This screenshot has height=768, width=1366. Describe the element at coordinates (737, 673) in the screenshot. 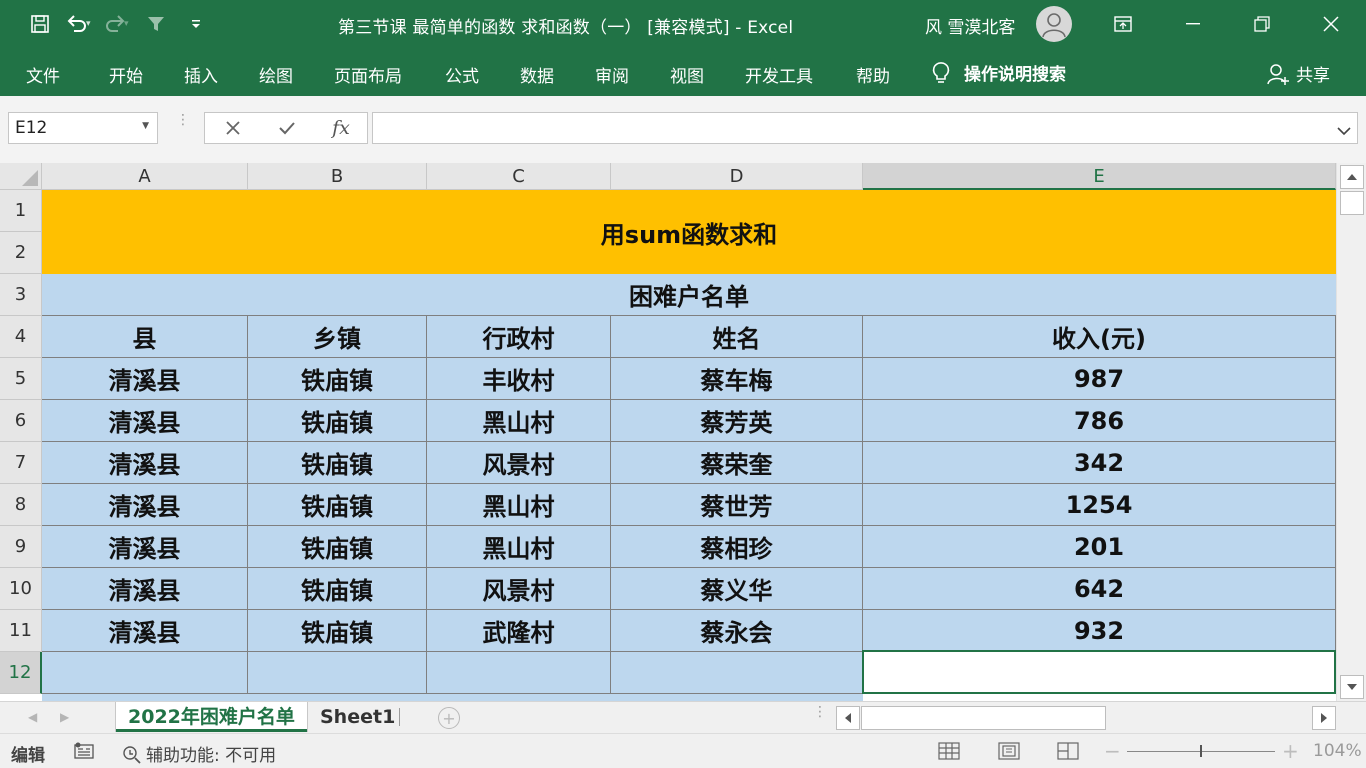

I see `cell-d12` at that location.